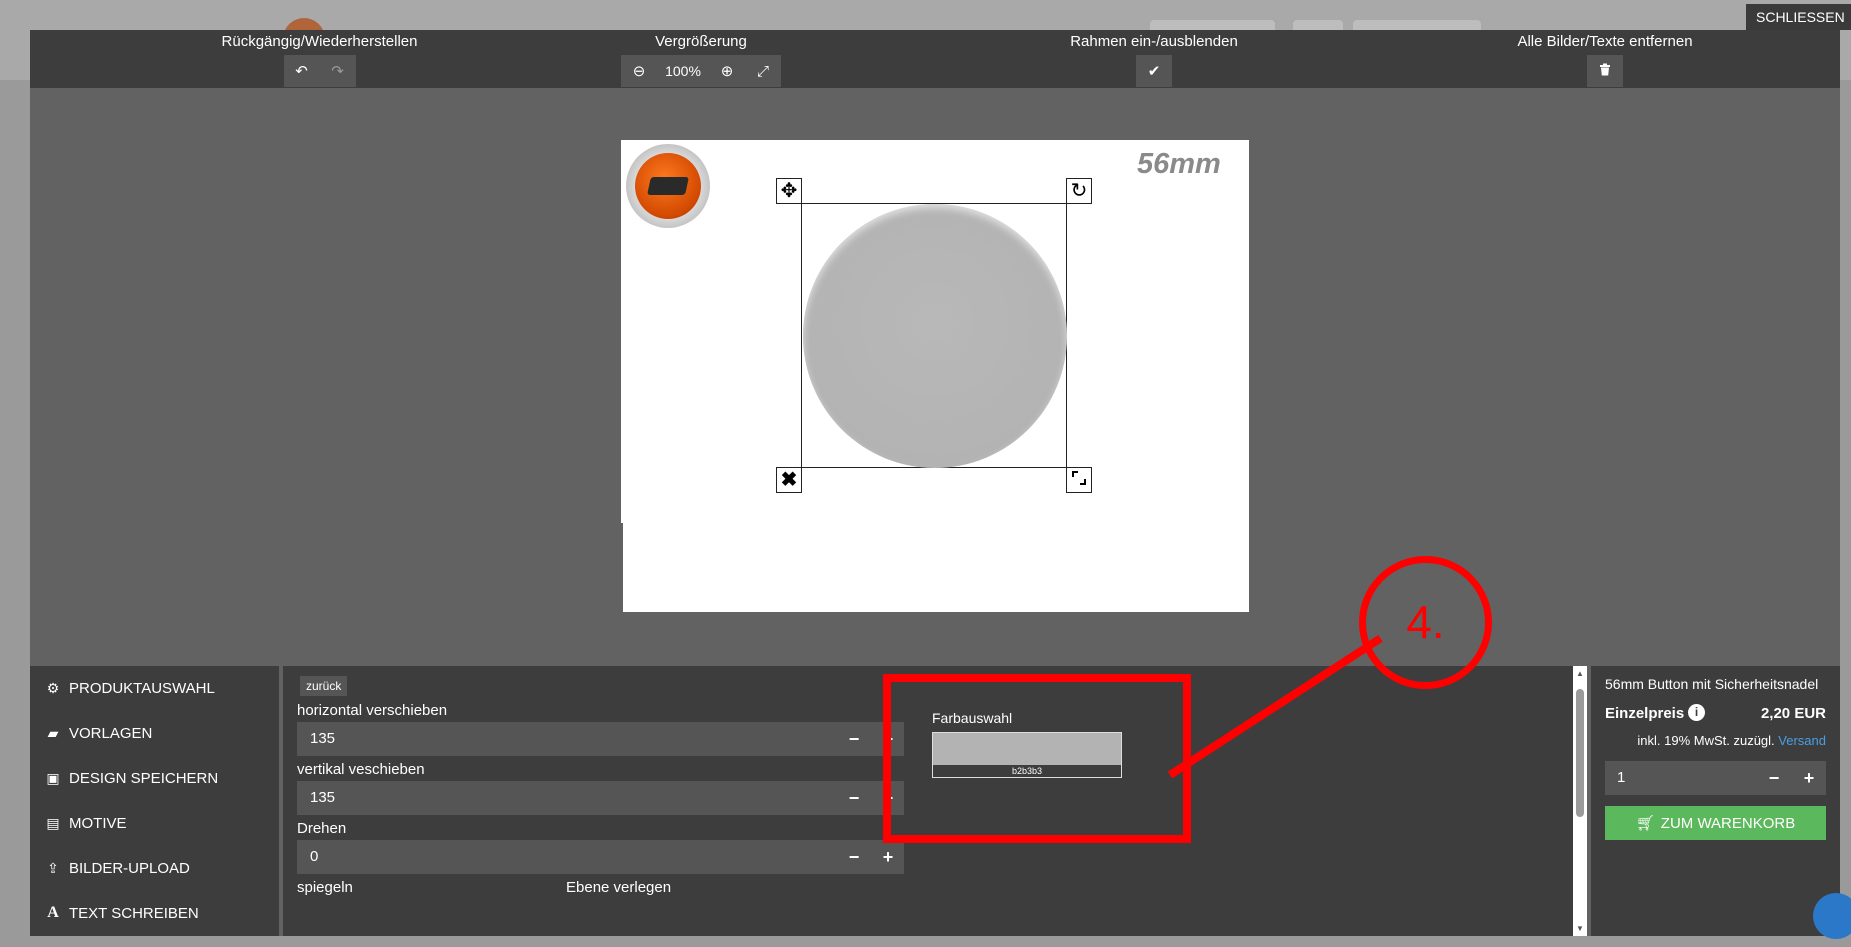 Image resolution: width=1851 pixels, height=947 pixels. What do you see at coordinates (142, 688) in the screenshot?
I see `sidebar-item-label: PRODUKTAUSWAHL` at bounding box center [142, 688].